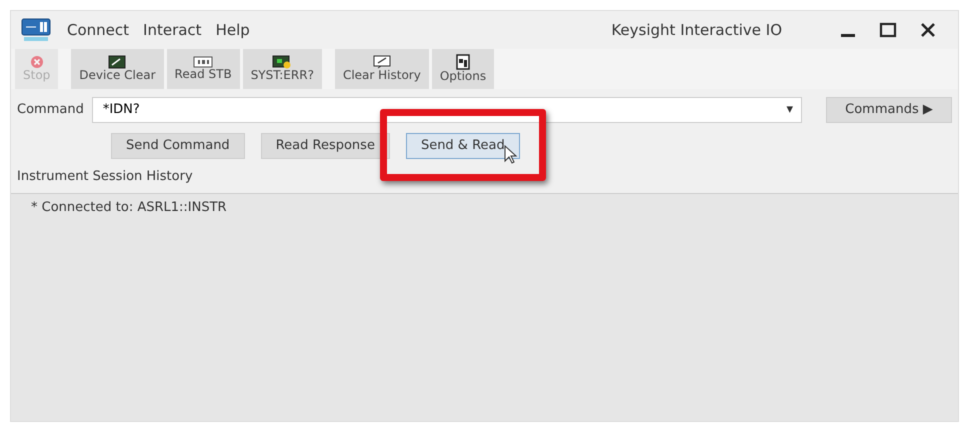  I want to click on action-button: Send & Read, so click(463, 146).